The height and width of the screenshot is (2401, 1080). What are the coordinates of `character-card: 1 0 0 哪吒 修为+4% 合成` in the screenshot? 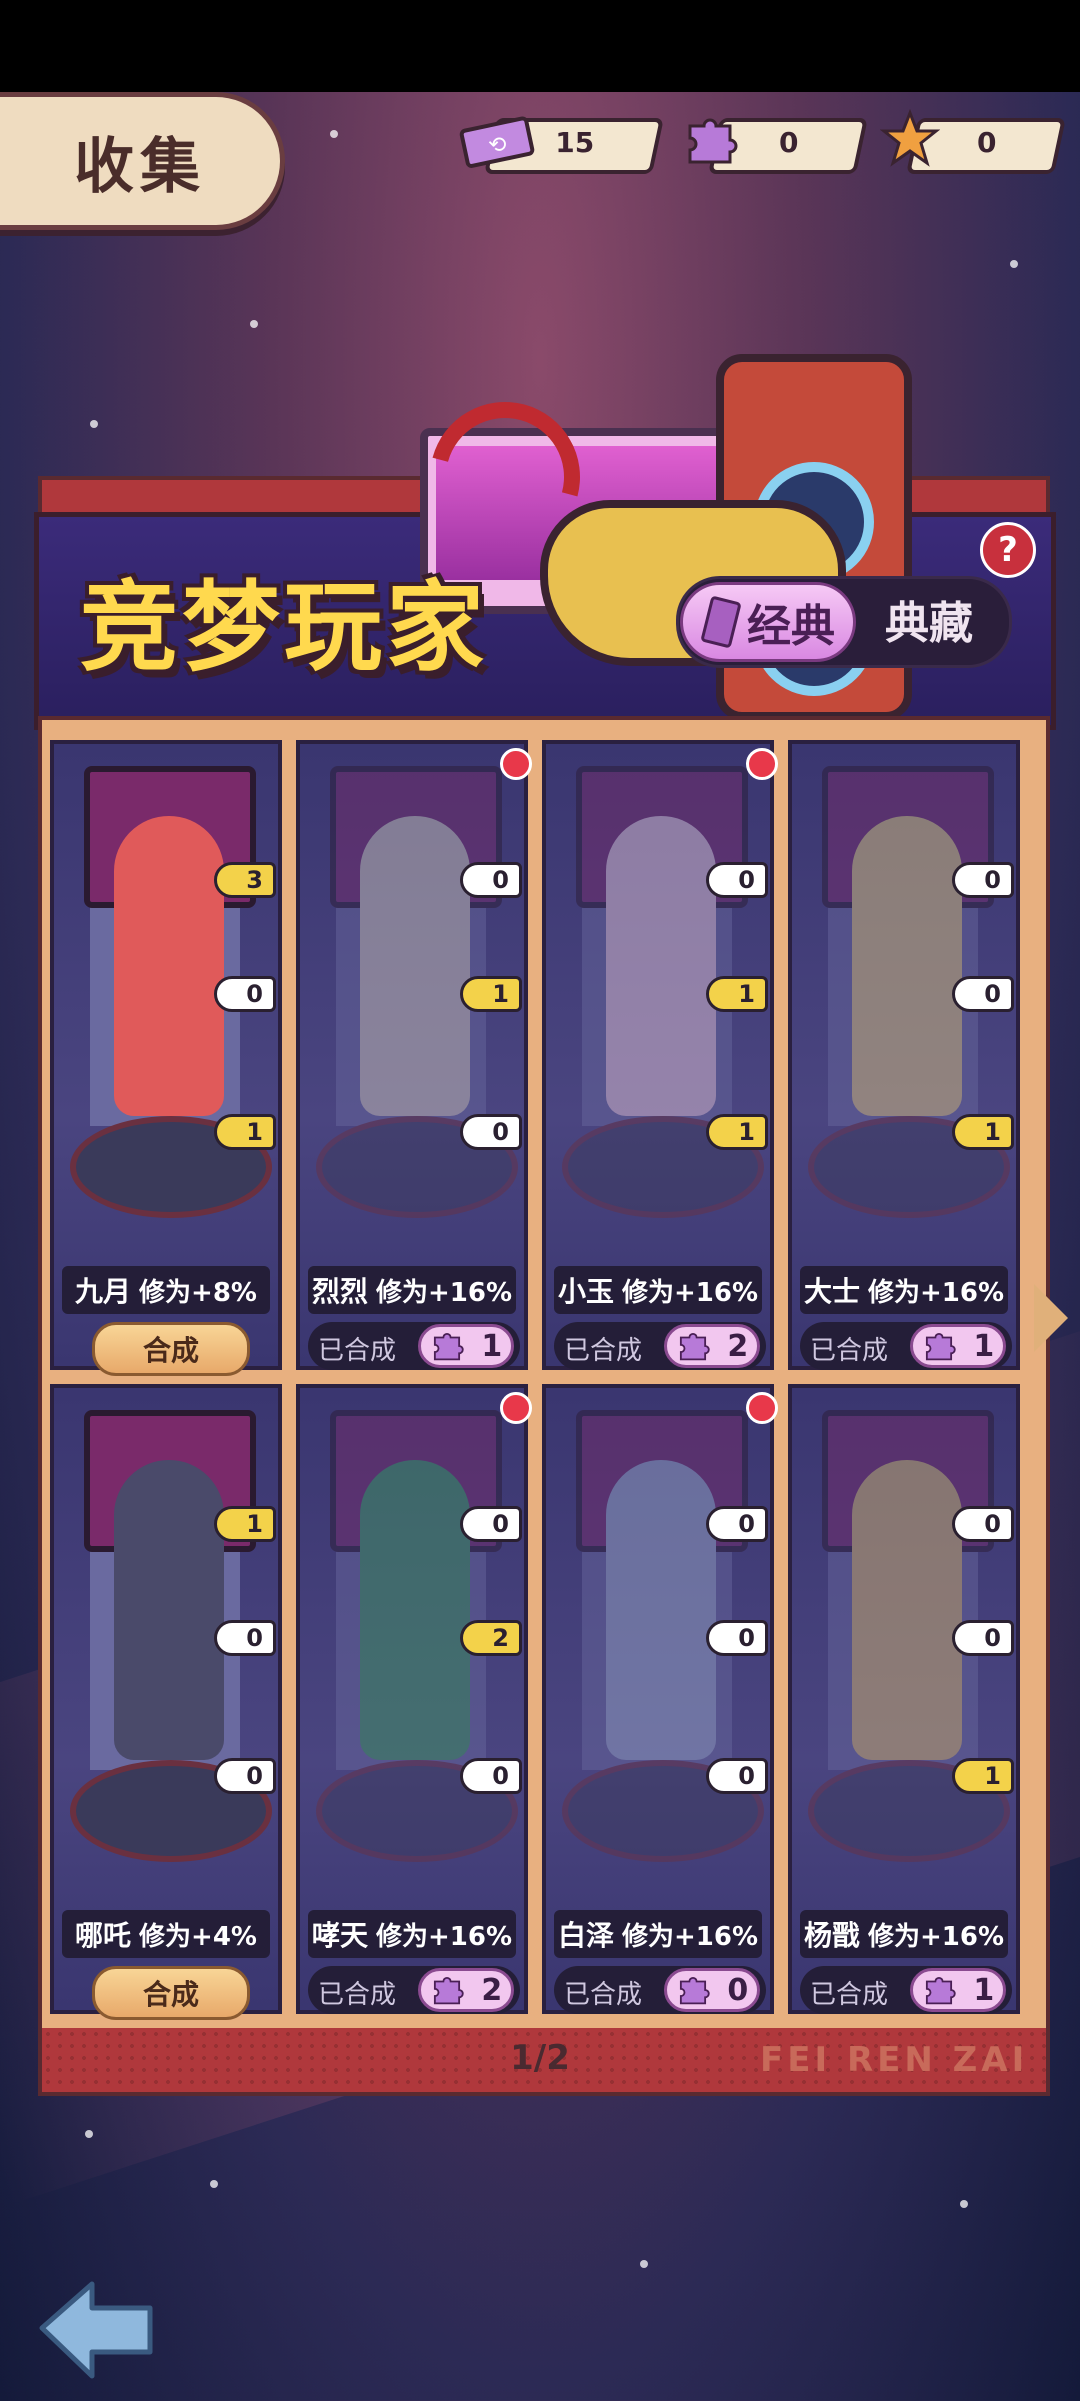 It's located at (166, 1702).